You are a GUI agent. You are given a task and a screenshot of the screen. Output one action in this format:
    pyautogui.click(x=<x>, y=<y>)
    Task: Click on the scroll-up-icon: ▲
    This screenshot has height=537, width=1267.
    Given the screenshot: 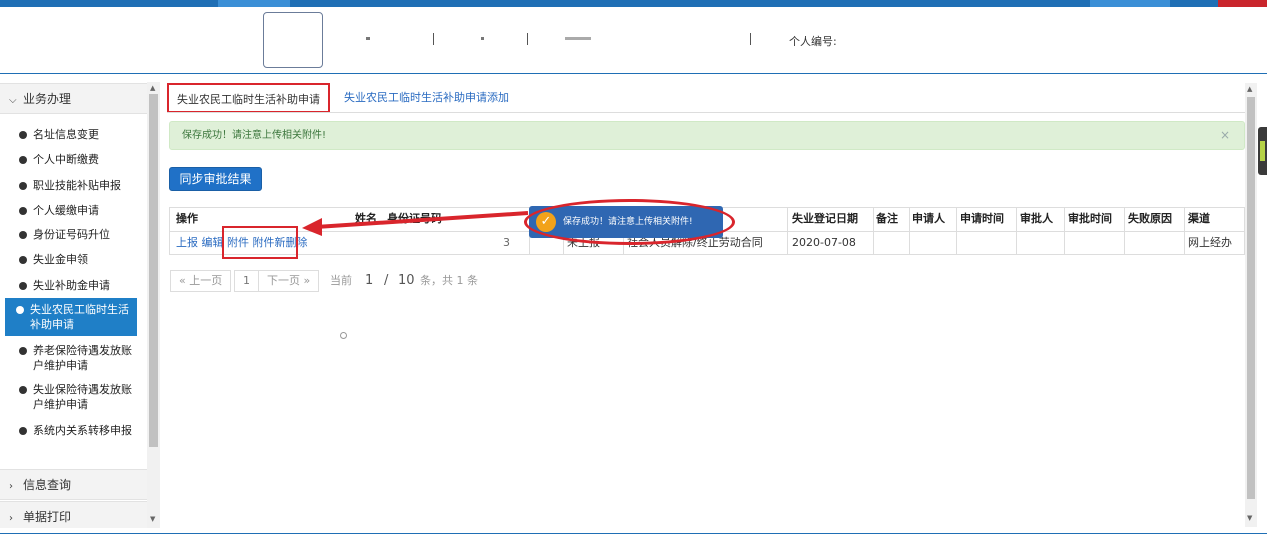 What is the action you would take?
    pyautogui.click(x=1249, y=89)
    